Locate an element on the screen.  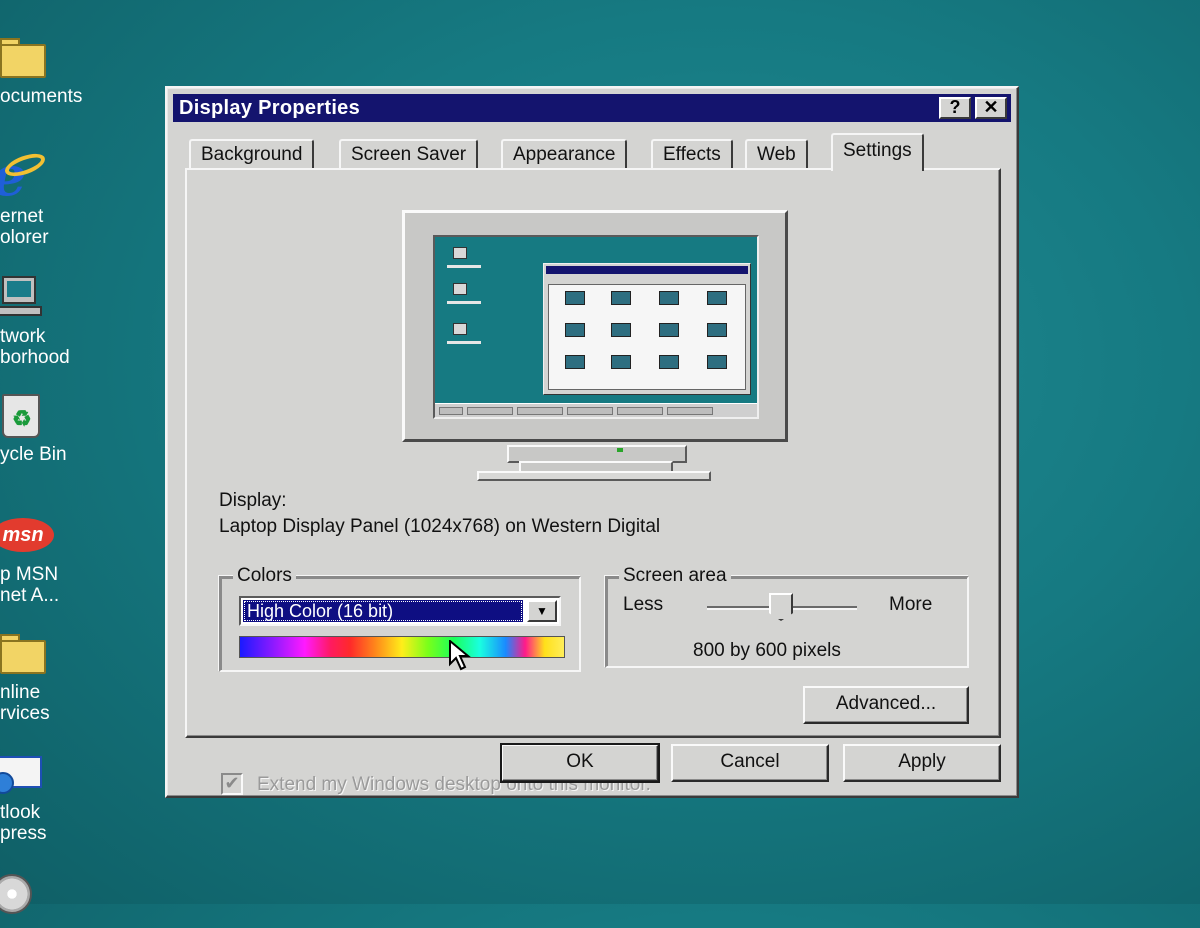
desktop-icon-label: twork is located at coordinates (23, 336).